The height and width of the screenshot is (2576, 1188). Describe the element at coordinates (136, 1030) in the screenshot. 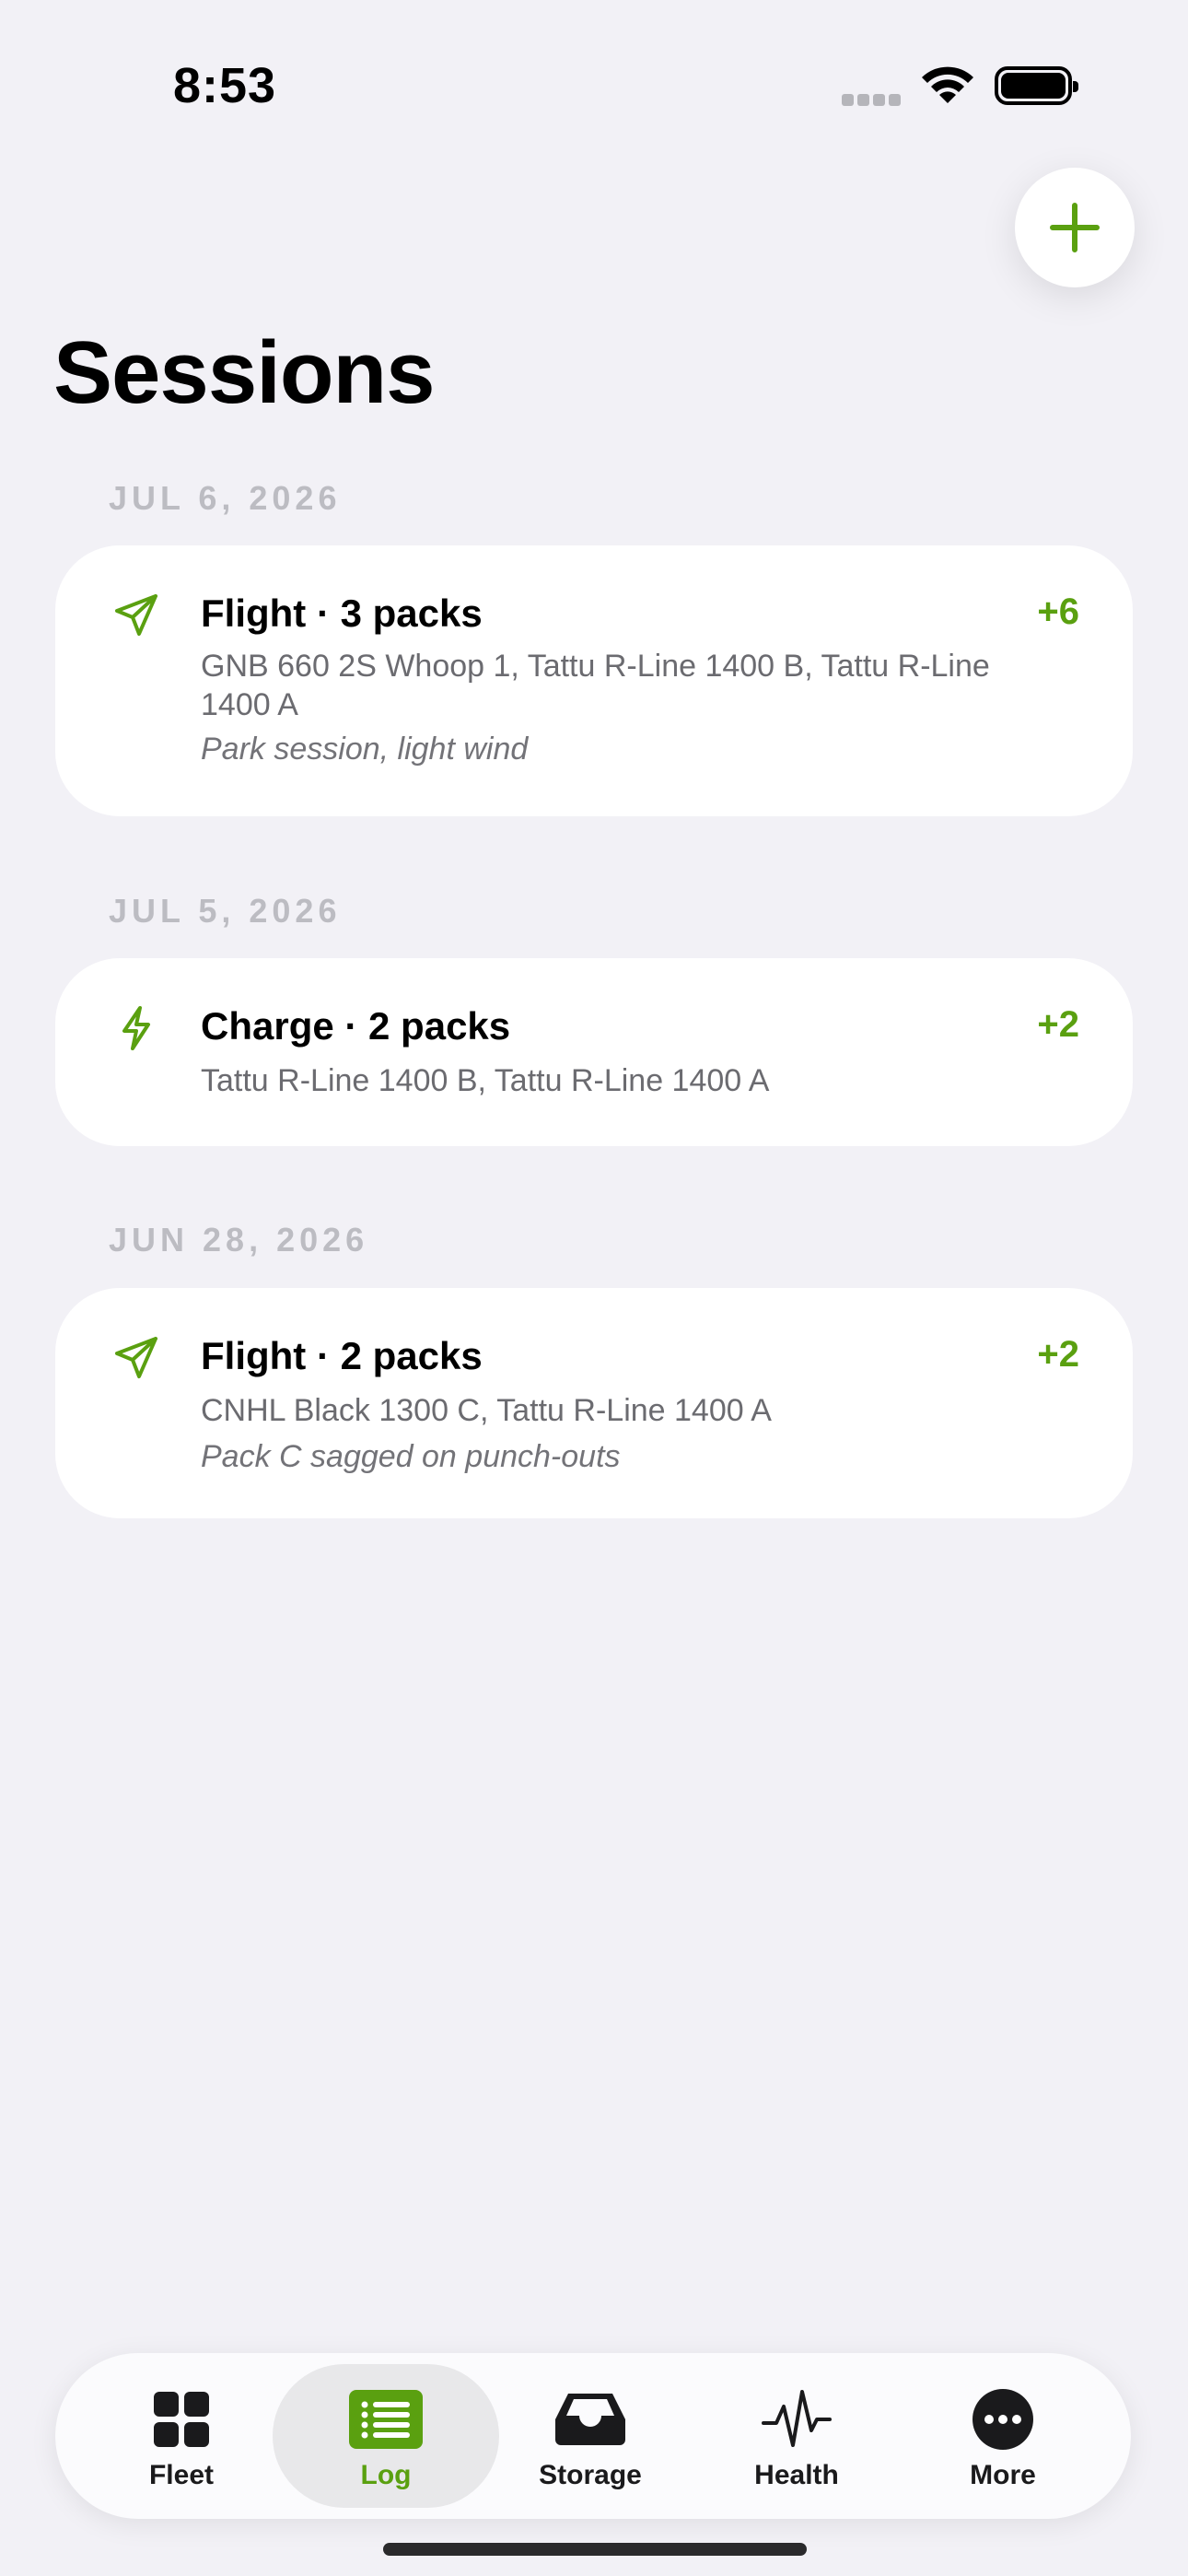

I see `lightning-bolt-icon` at that location.